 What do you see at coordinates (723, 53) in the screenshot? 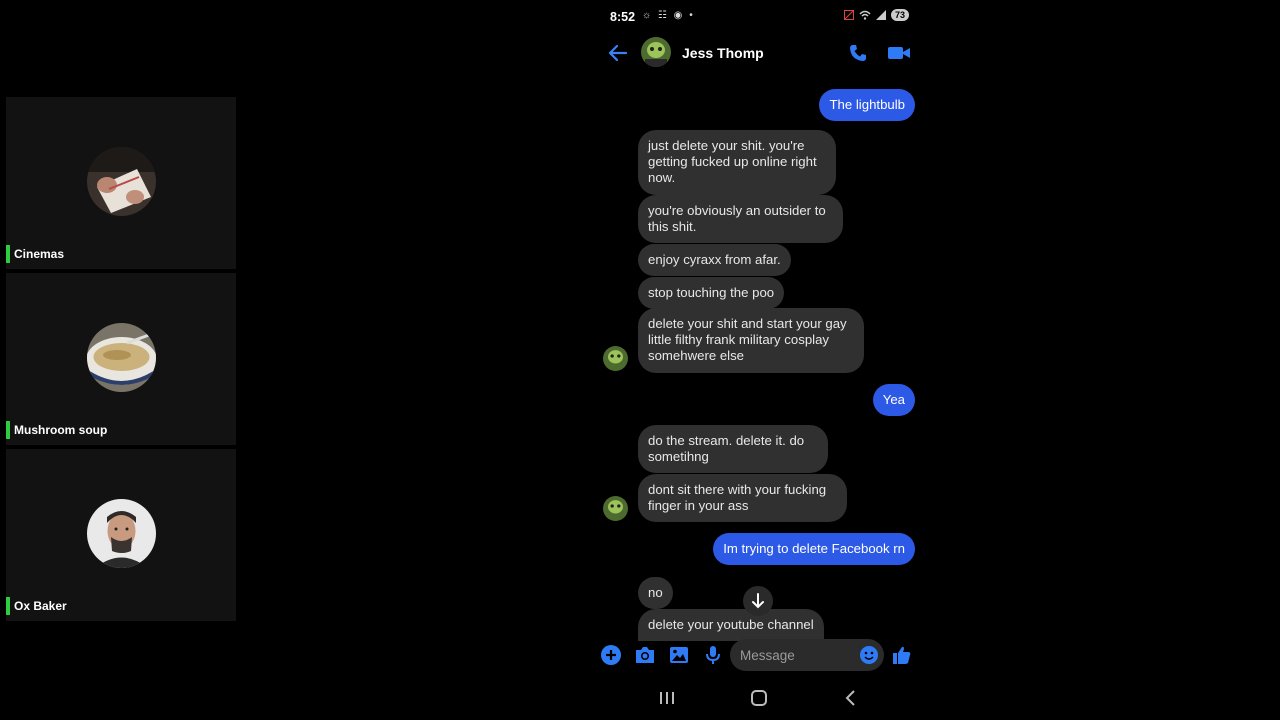
I see `contact-name: Jess Thomp` at bounding box center [723, 53].